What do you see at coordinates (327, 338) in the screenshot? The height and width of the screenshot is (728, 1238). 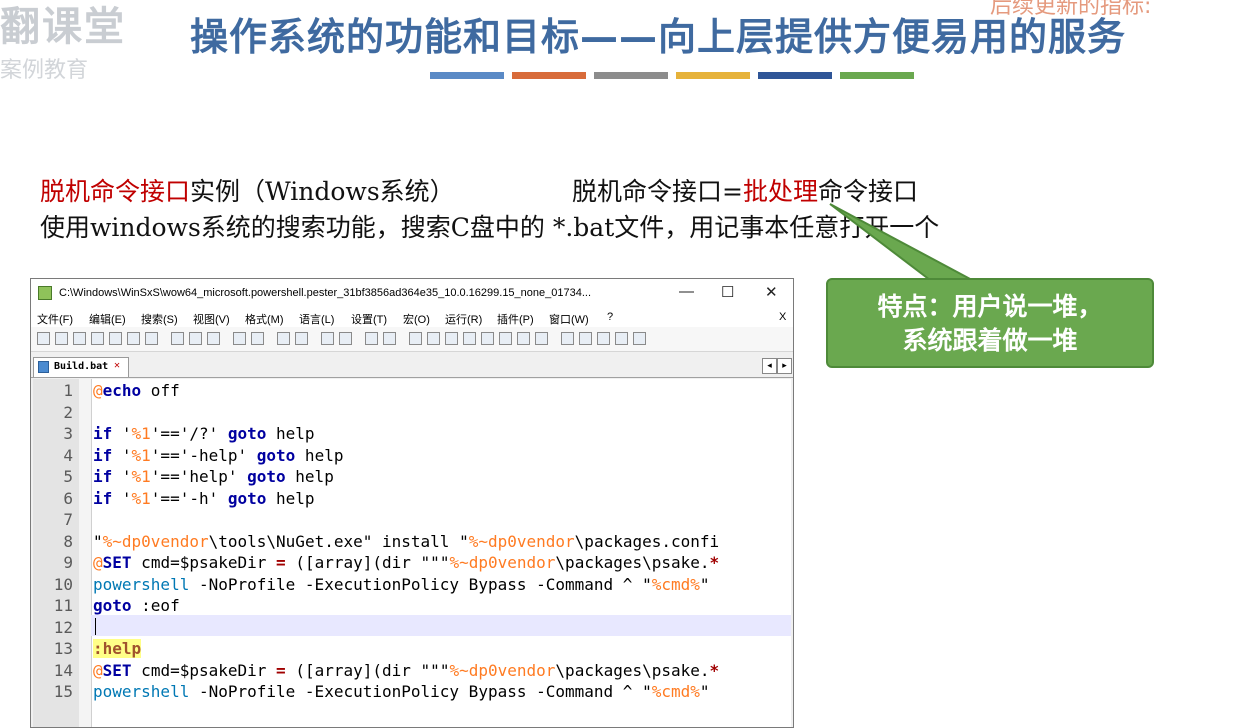 I see `toolbar-zoom-in-icon` at bounding box center [327, 338].